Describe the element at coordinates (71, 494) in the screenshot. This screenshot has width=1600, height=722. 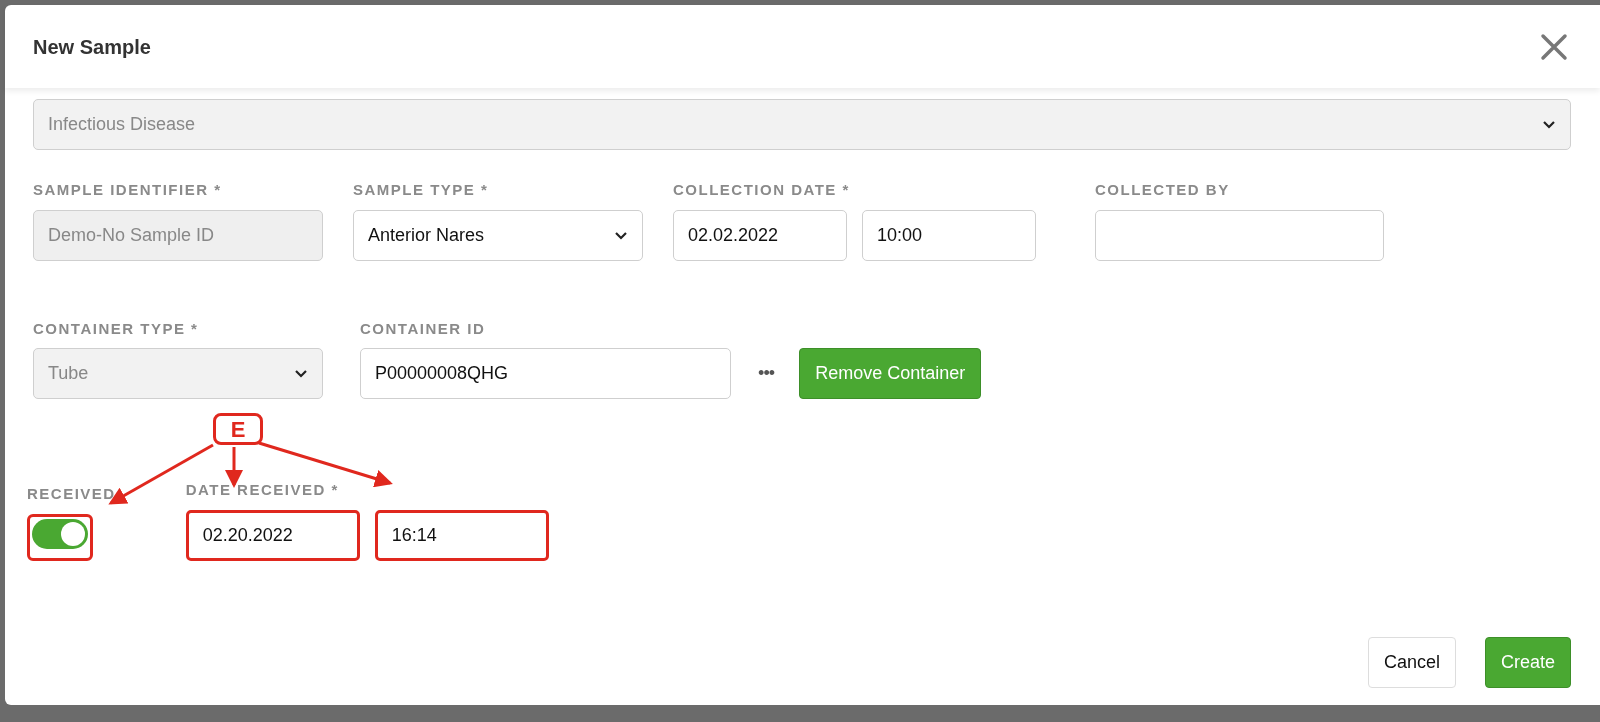
I see `field-label: RECEIVED` at that location.